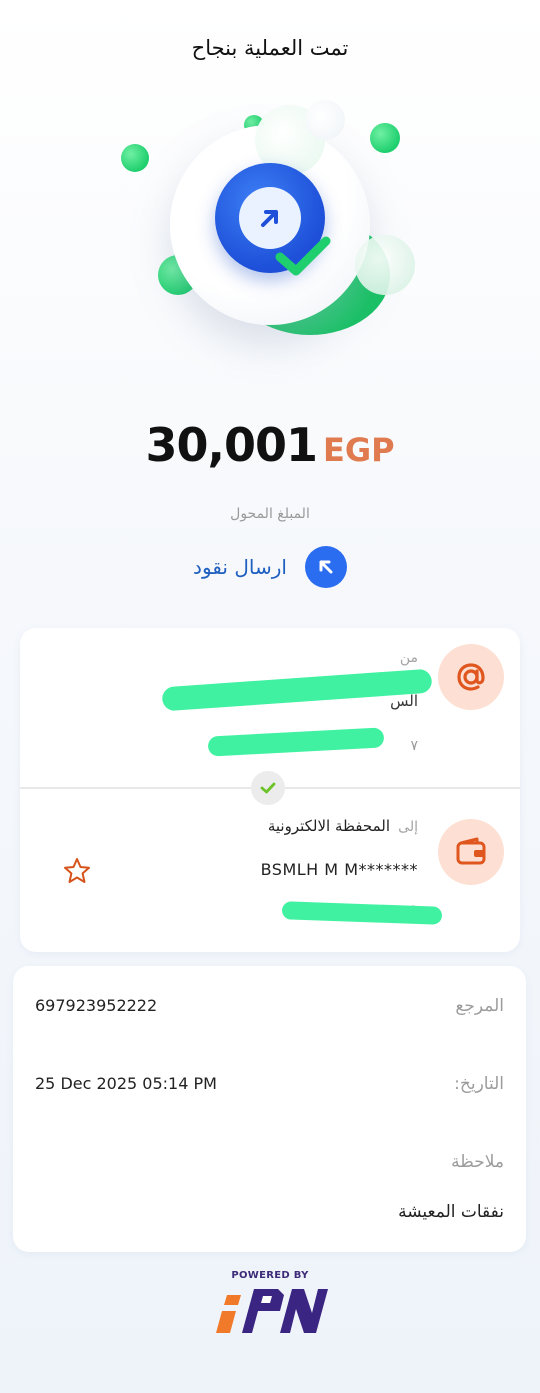 The image size is (540, 1393). Describe the element at coordinates (77, 871) in the screenshot. I see `star-outline-icon` at that location.